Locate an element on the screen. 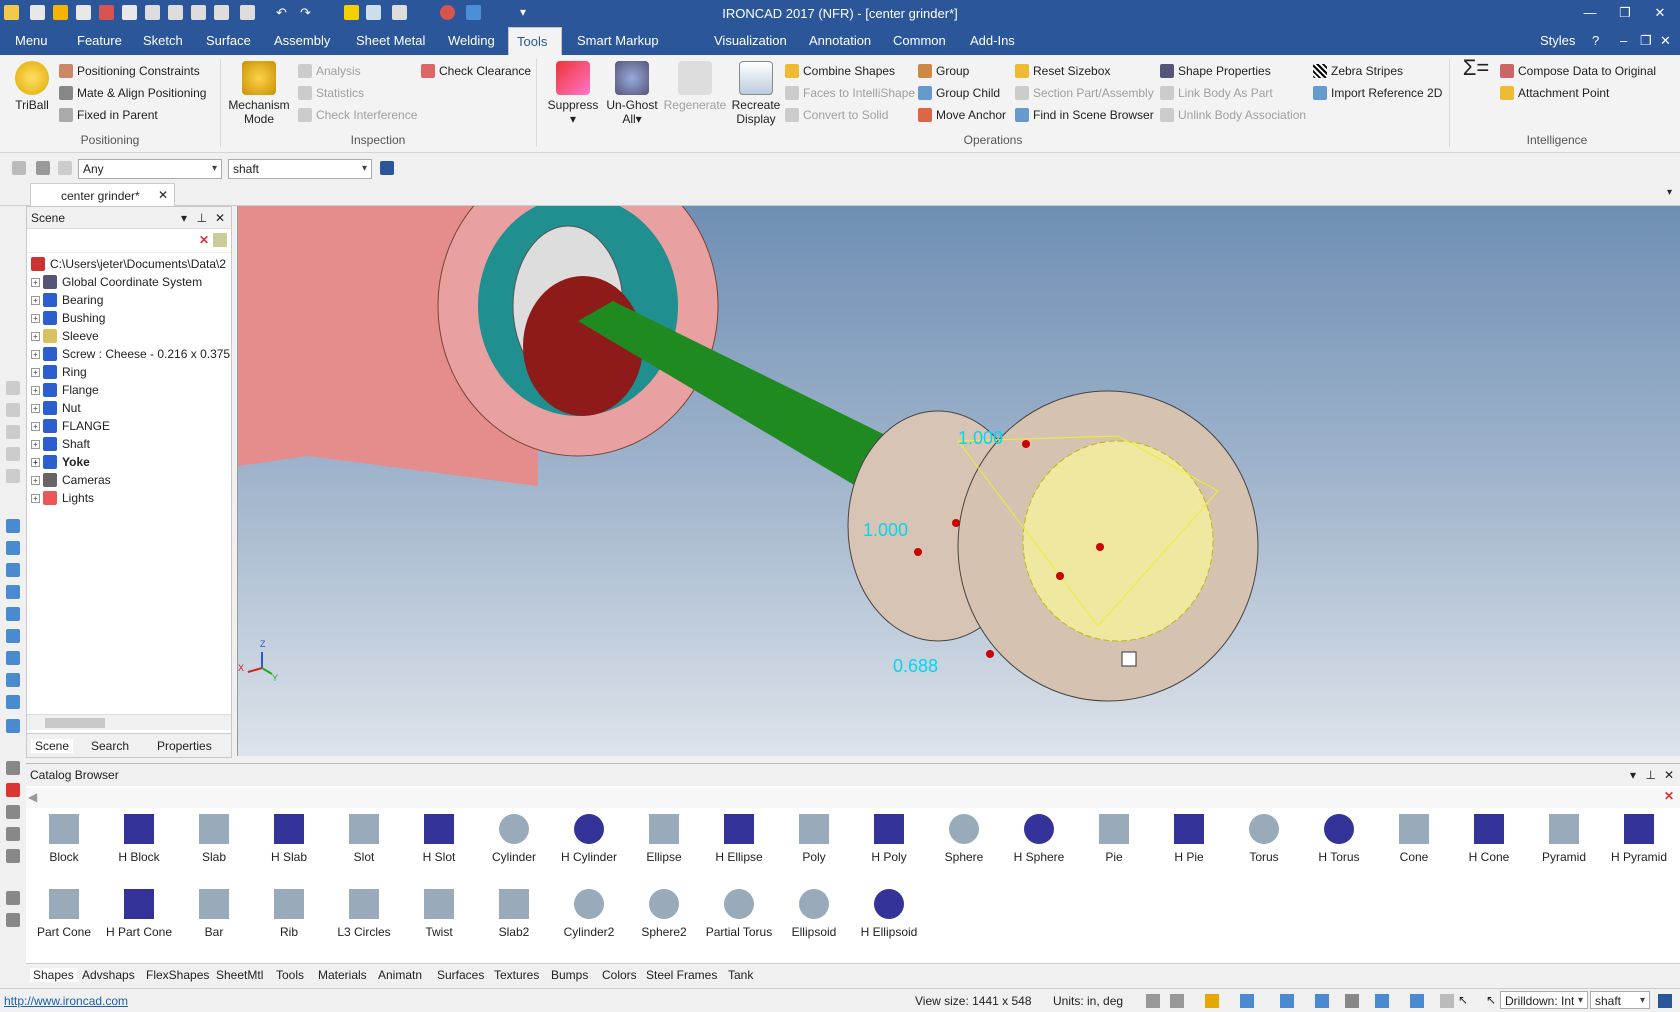 The height and width of the screenshot is (1012, 1680). check-interference-button: Check Interference is located at coordinates (357, 115).